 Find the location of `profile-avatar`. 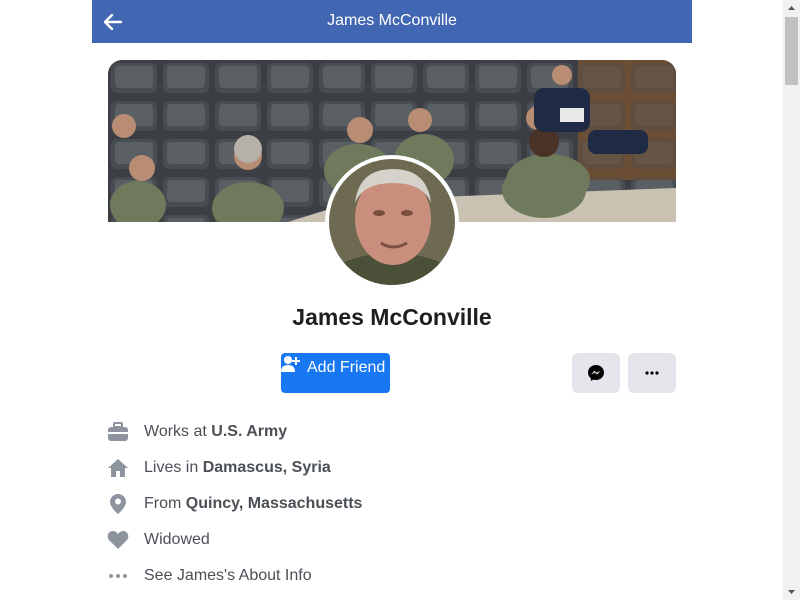

profile-avatar is located at coordinates (392, 222).